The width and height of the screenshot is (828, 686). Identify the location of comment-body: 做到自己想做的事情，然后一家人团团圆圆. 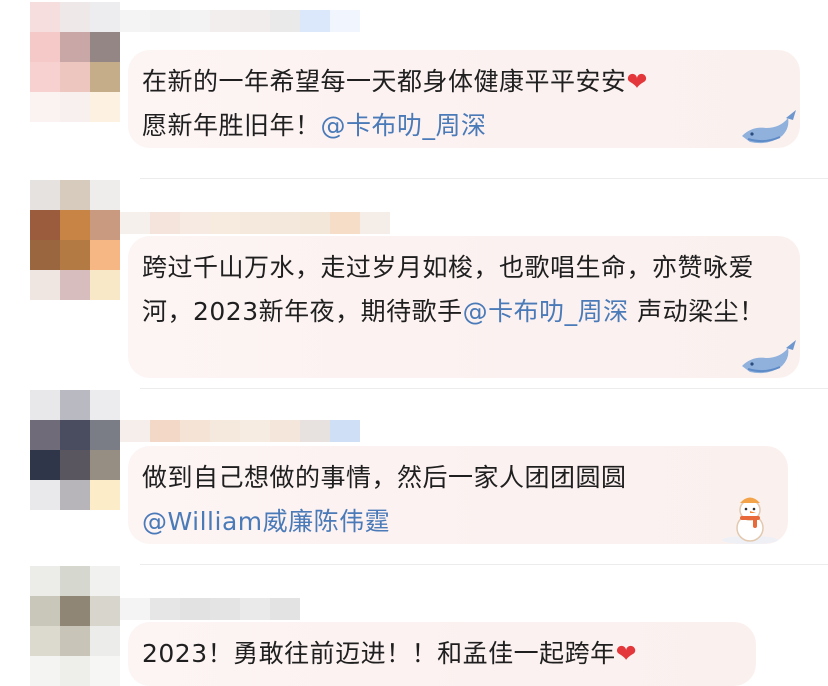
(384, 477).